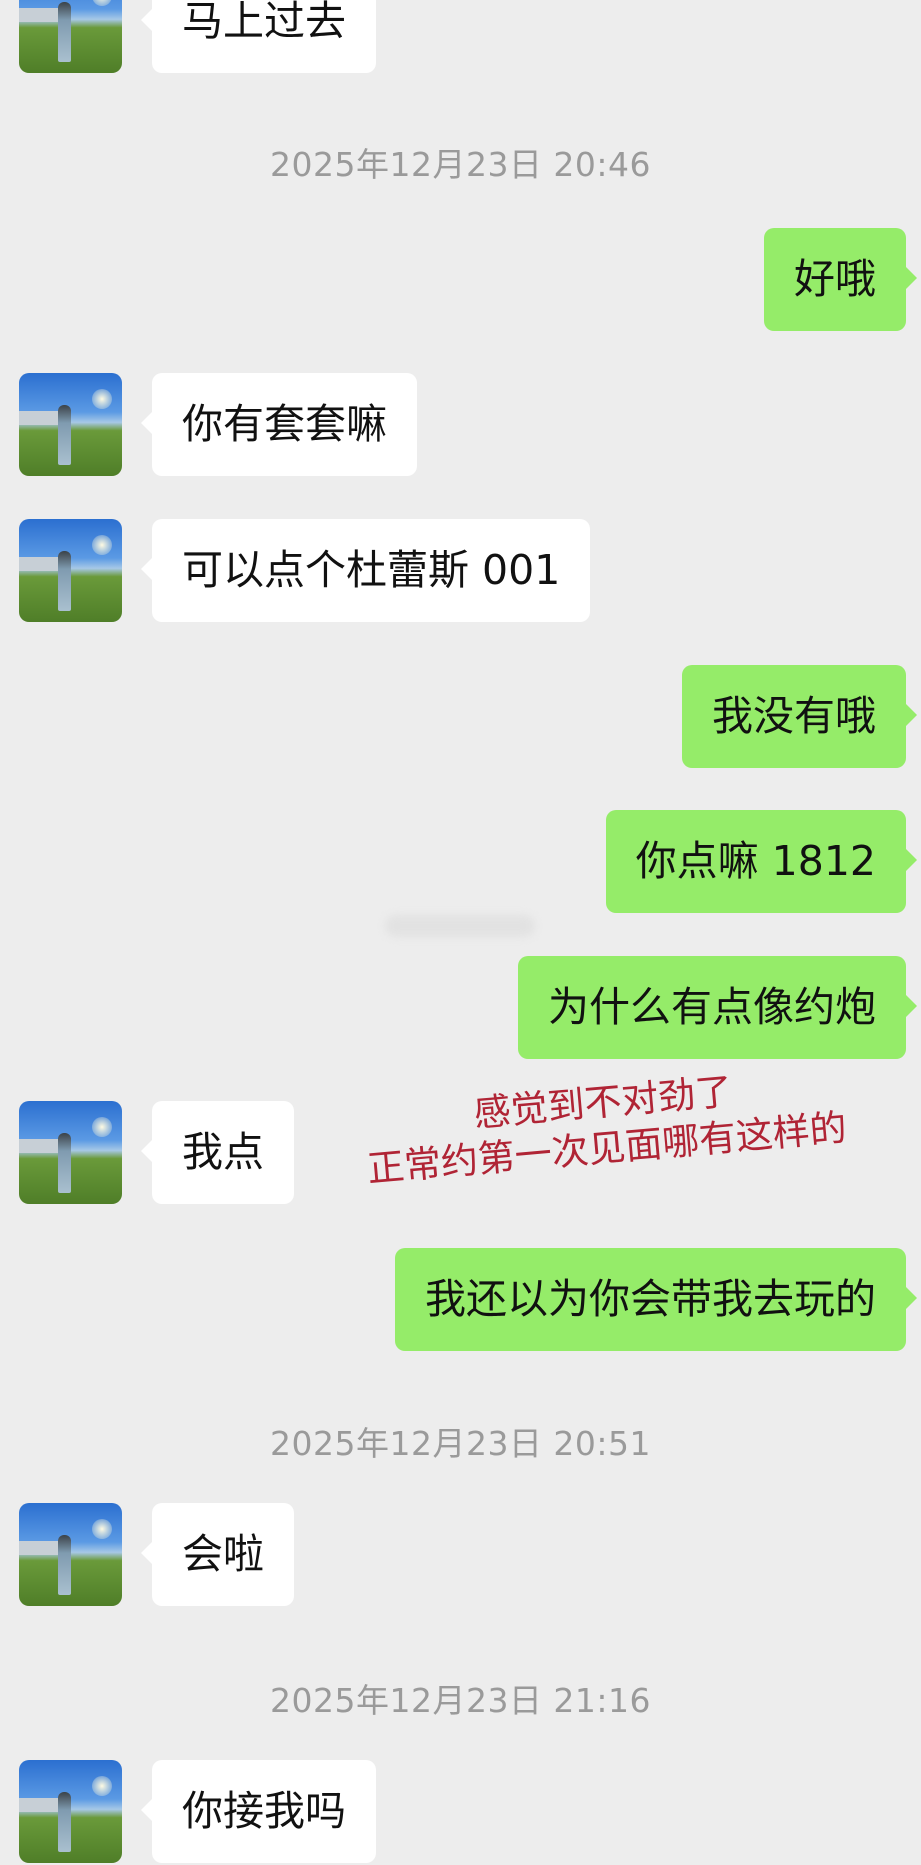 Image resolution: width=921 pixels, height=1865 pixels. I want to click on incoming-message-bubble: 会啦, so click(217, 1554).